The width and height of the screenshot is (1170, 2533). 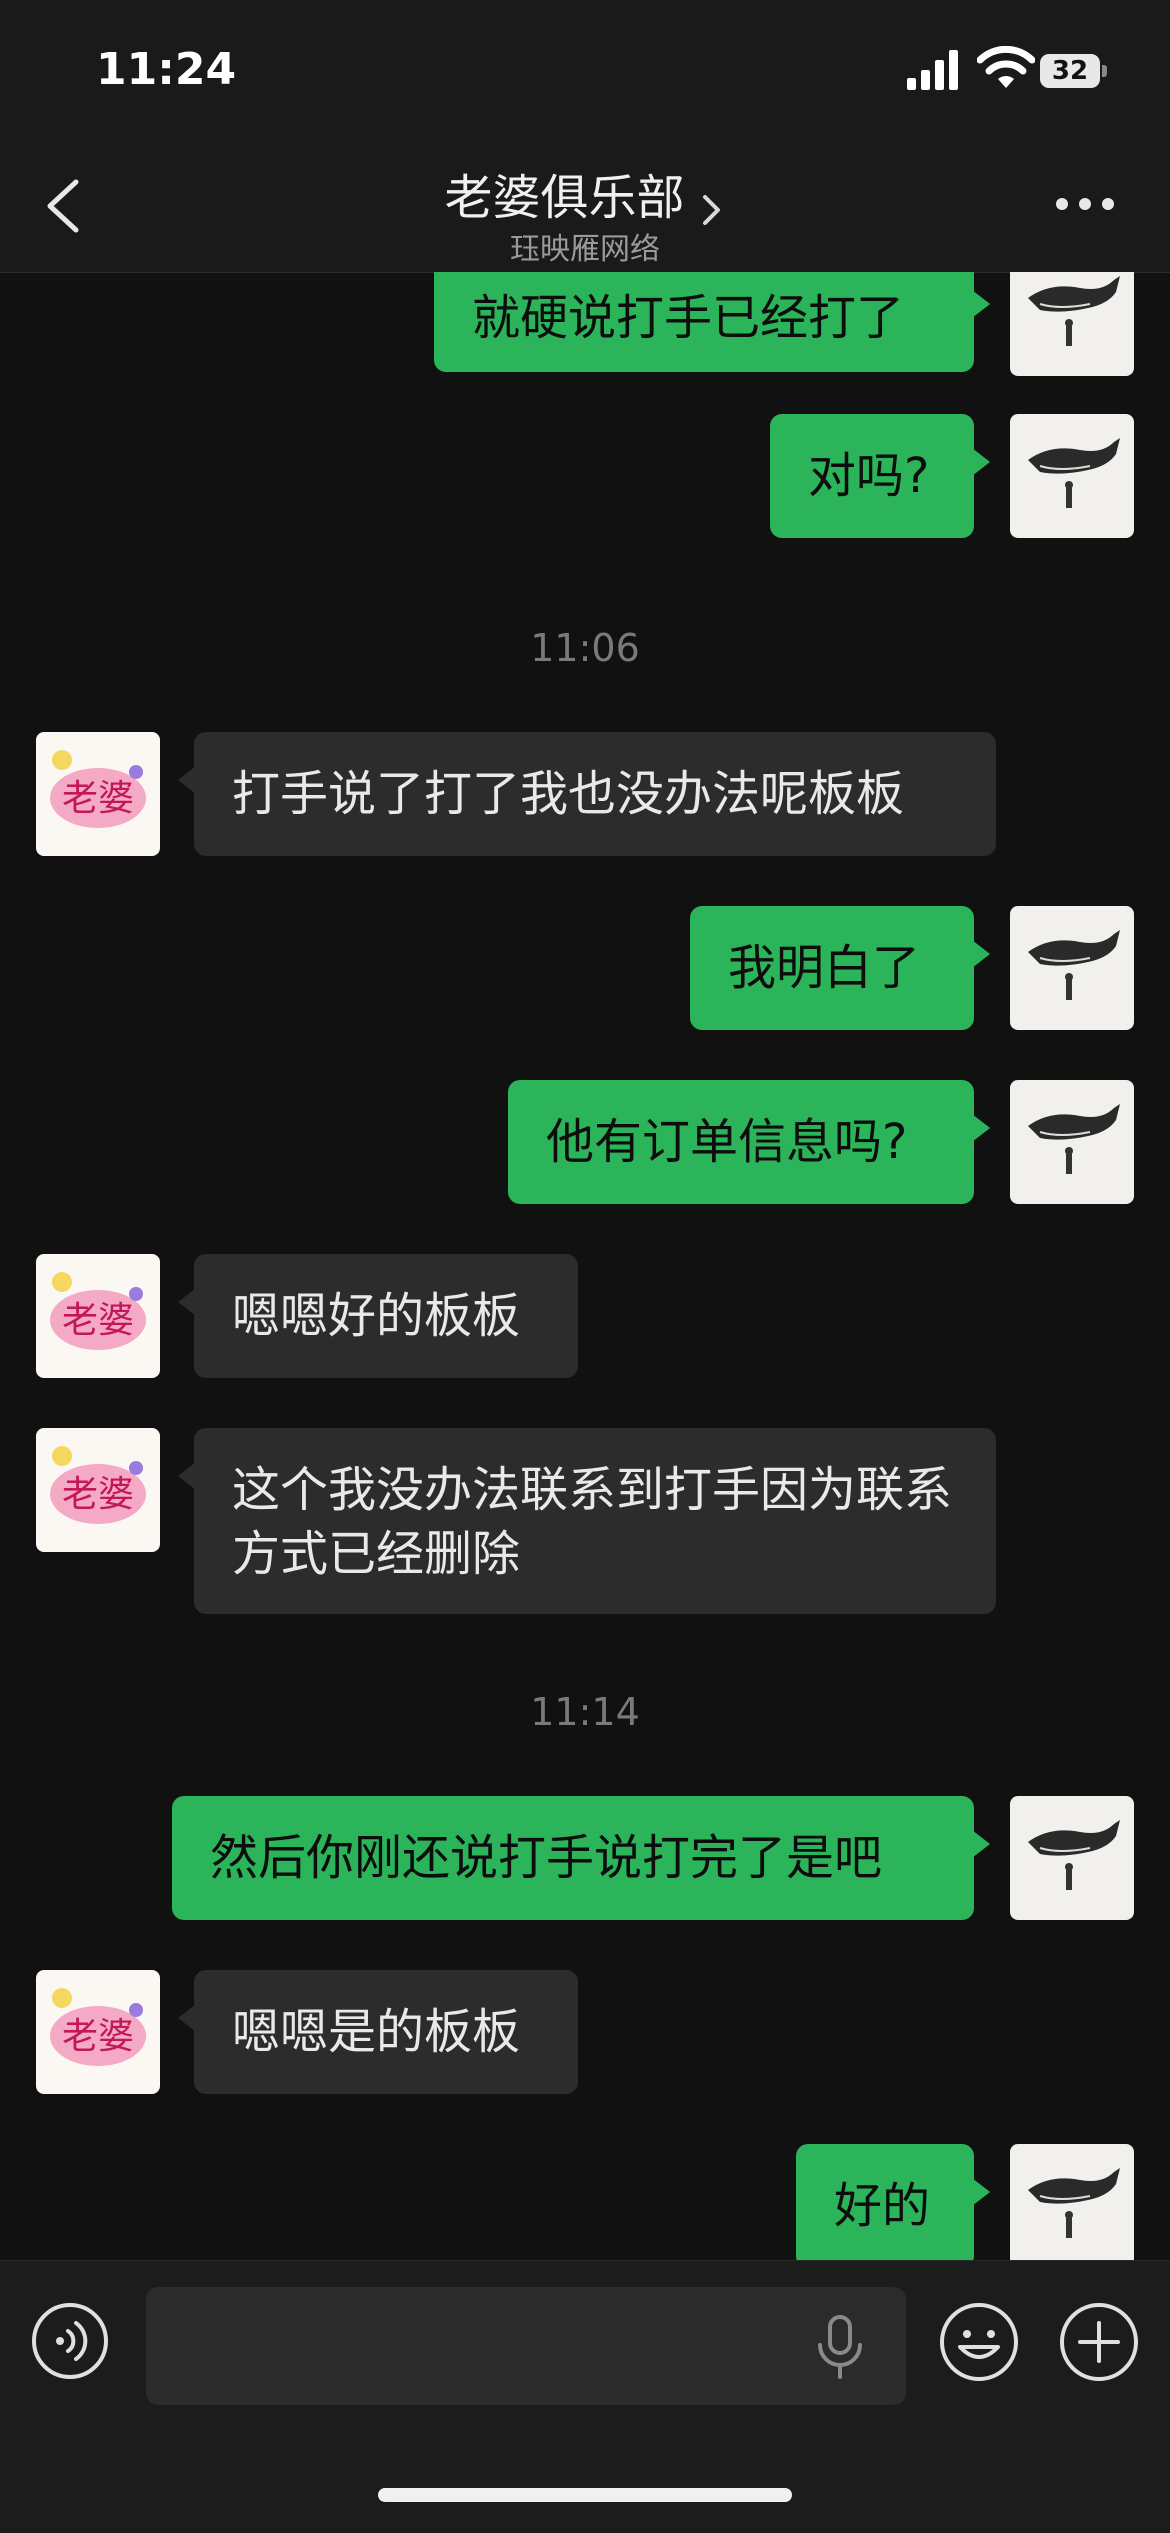 I want to click on status-bar: 11:24 32, so click(x=585, y=70).